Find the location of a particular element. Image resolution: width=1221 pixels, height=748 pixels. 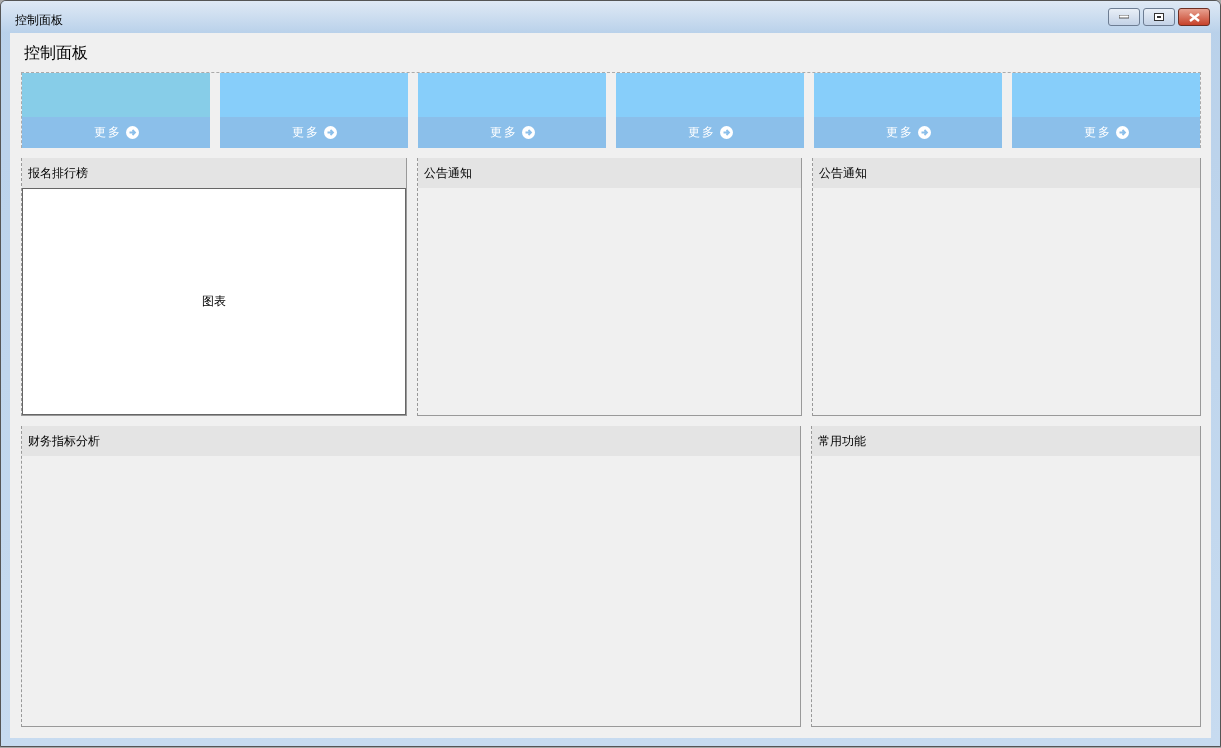

panel-title: 财务指标分析 is located at coordinates (411, 441).